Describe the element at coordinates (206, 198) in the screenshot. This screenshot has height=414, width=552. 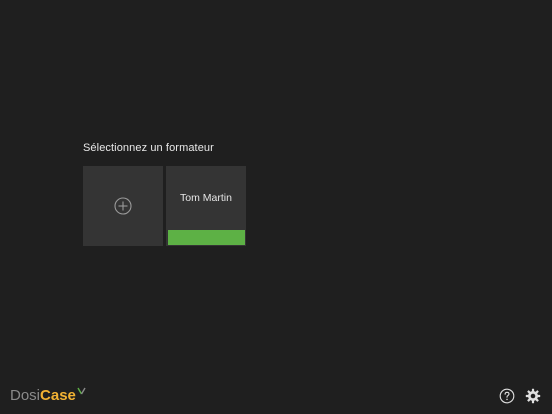
I see `trainer-name: Tom Martin` at that location.